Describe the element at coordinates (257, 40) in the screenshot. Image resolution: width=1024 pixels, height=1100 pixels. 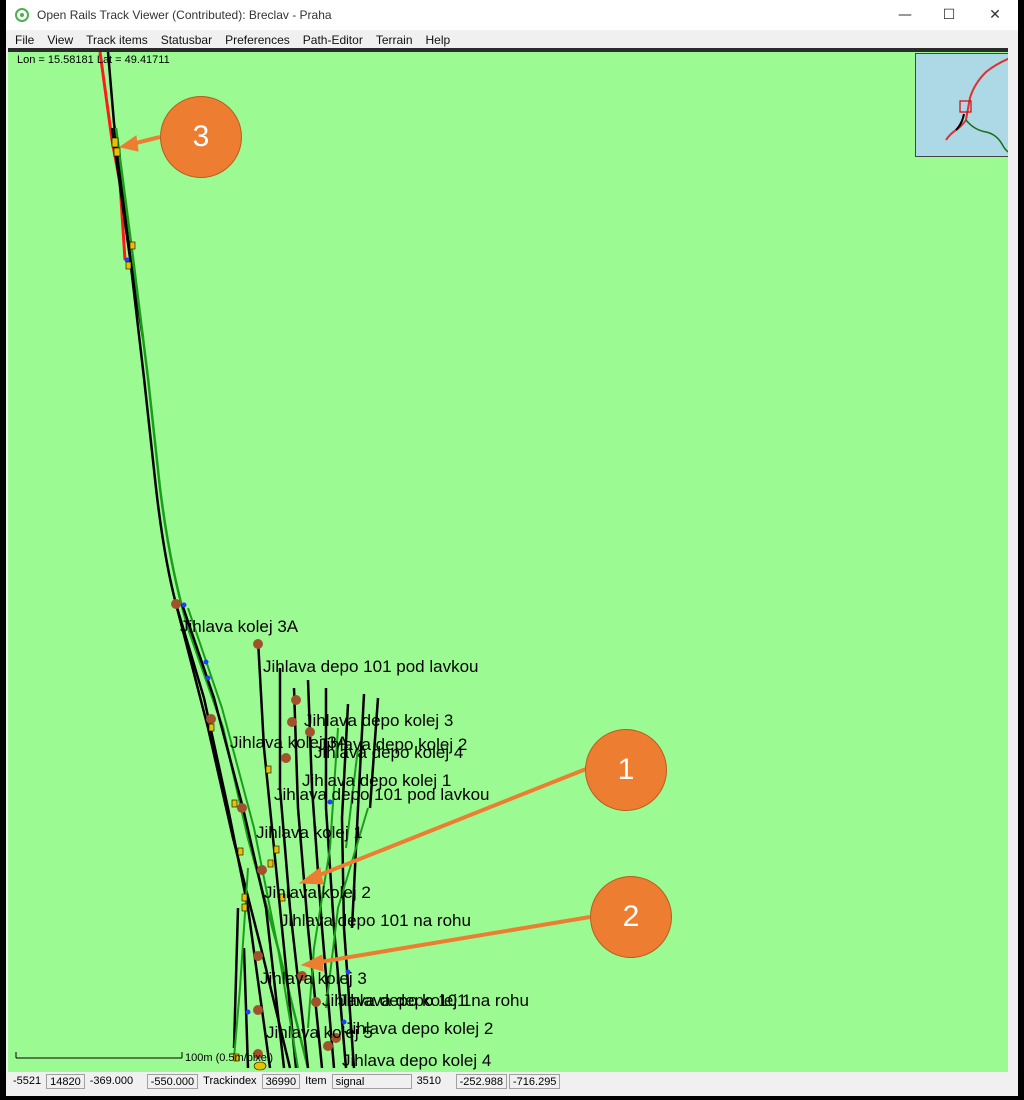
I see `menu-preferences: Preferences` at that location.